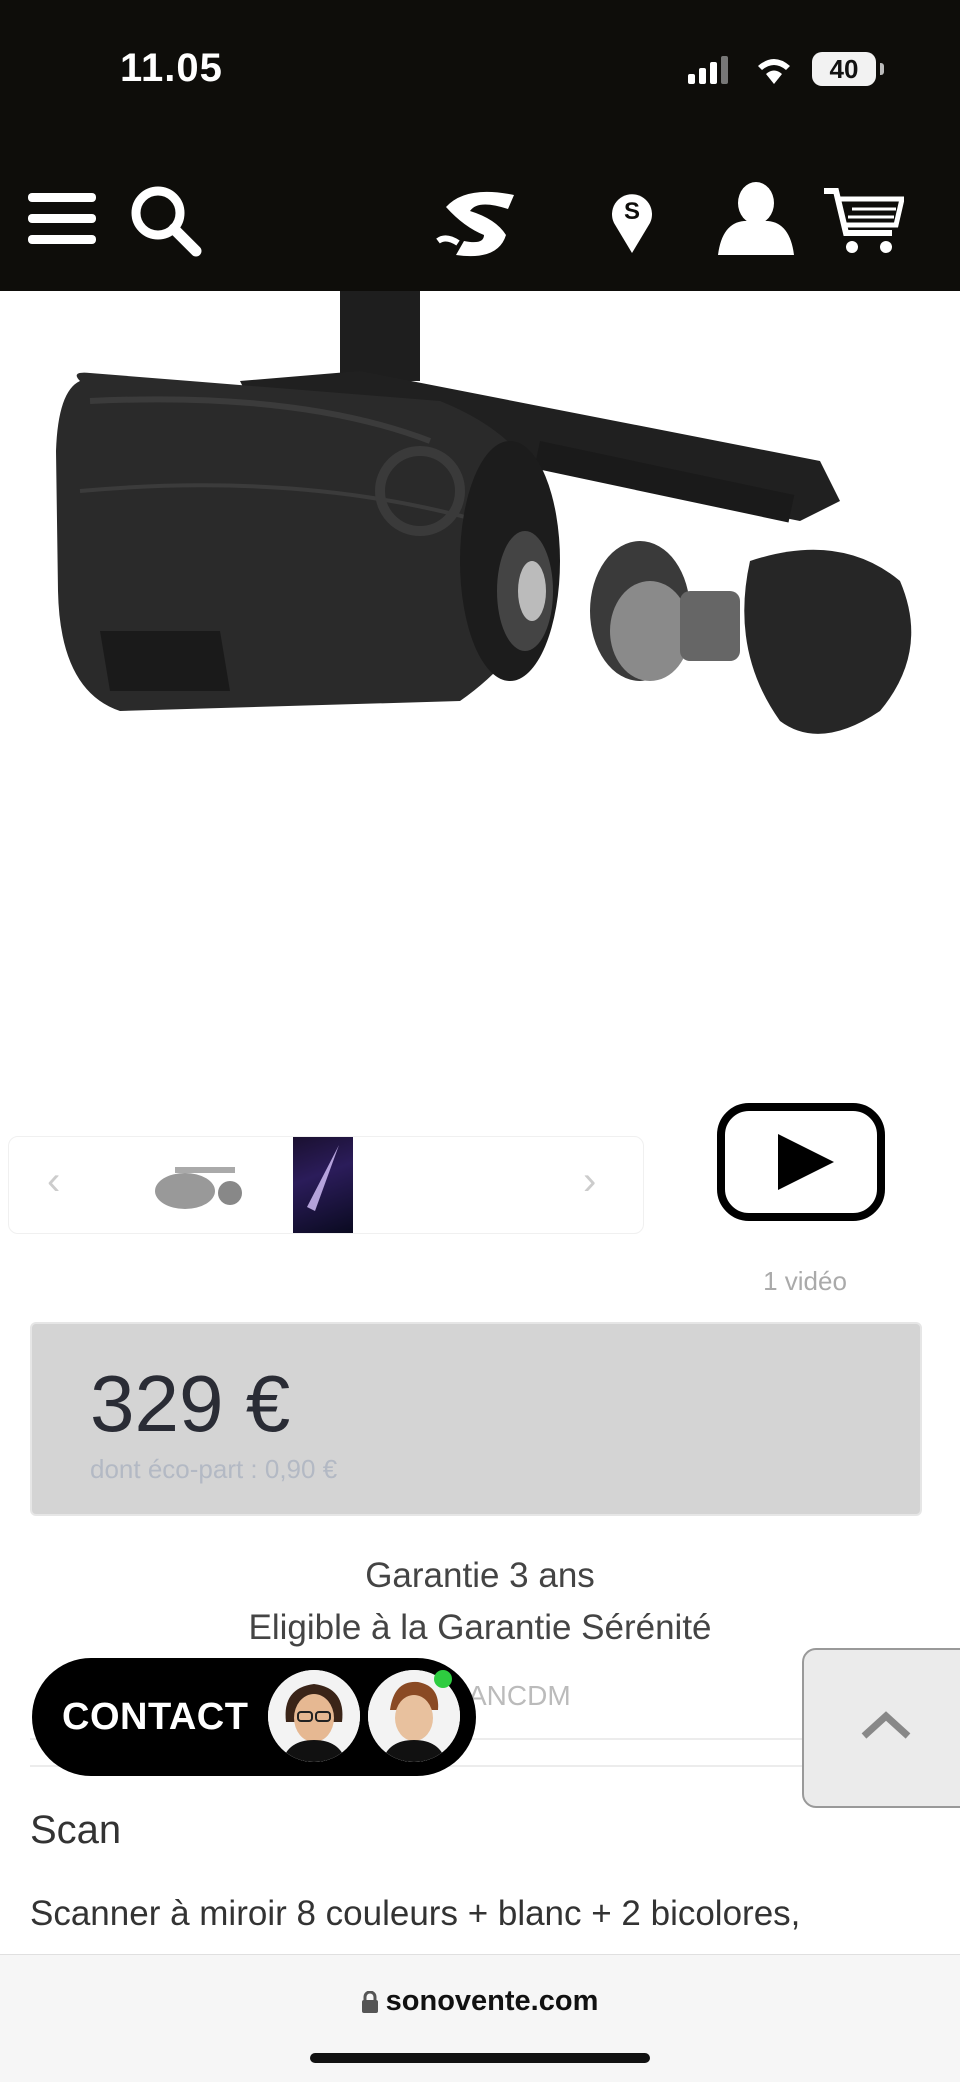 The height and width of the screenshot is (2082, 960). What do you see at coordinates (214, 1469) in the screenshot?
I see `eco-participation: dont éco-part : 0,90 €` at bounding box center [214, 1469].